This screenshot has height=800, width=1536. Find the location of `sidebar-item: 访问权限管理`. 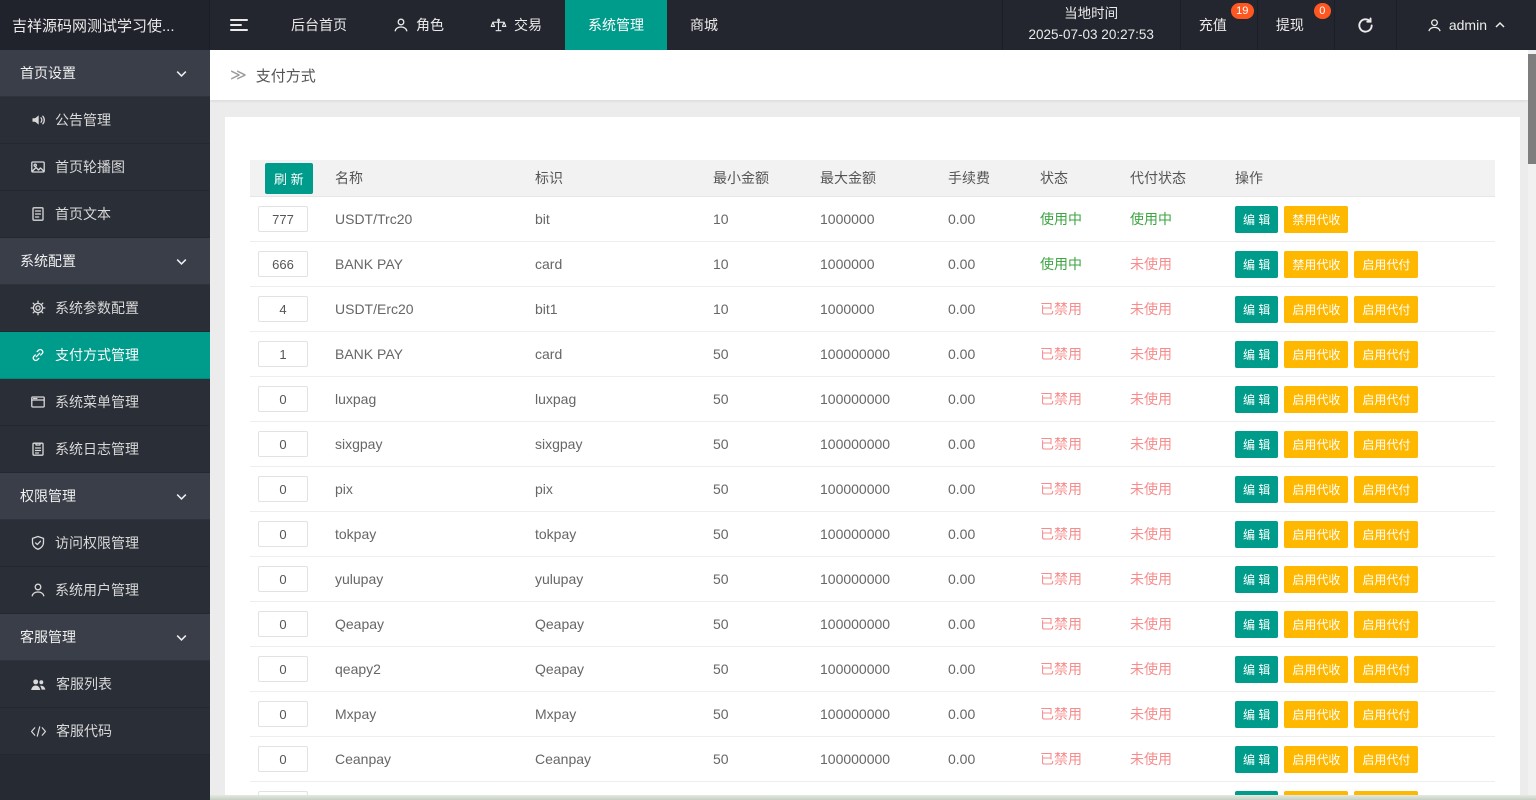

sidebar-item: 访问权限管理 is located at coordinates (105, 543).